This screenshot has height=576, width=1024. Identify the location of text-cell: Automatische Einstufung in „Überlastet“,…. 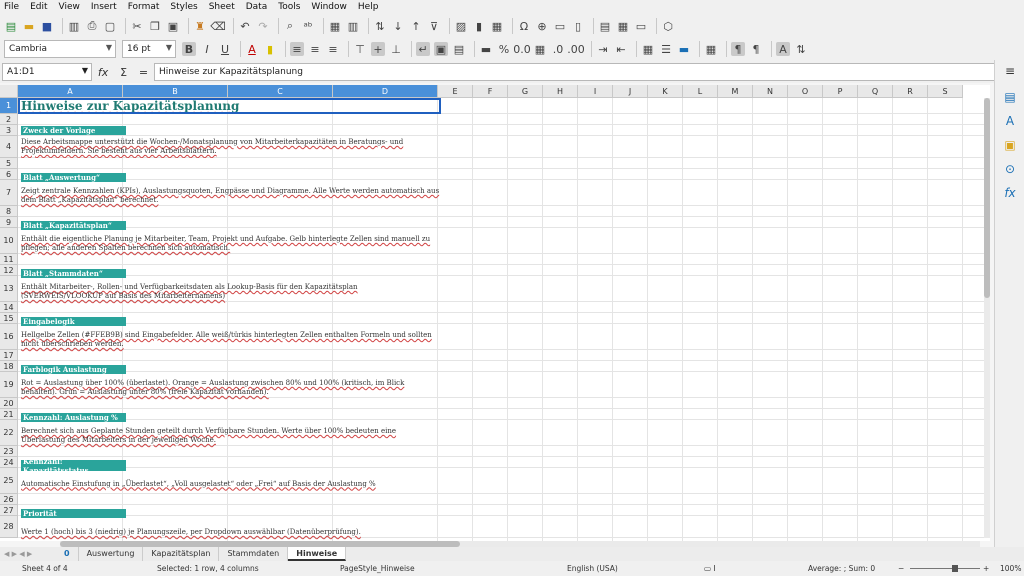
(229, 484).